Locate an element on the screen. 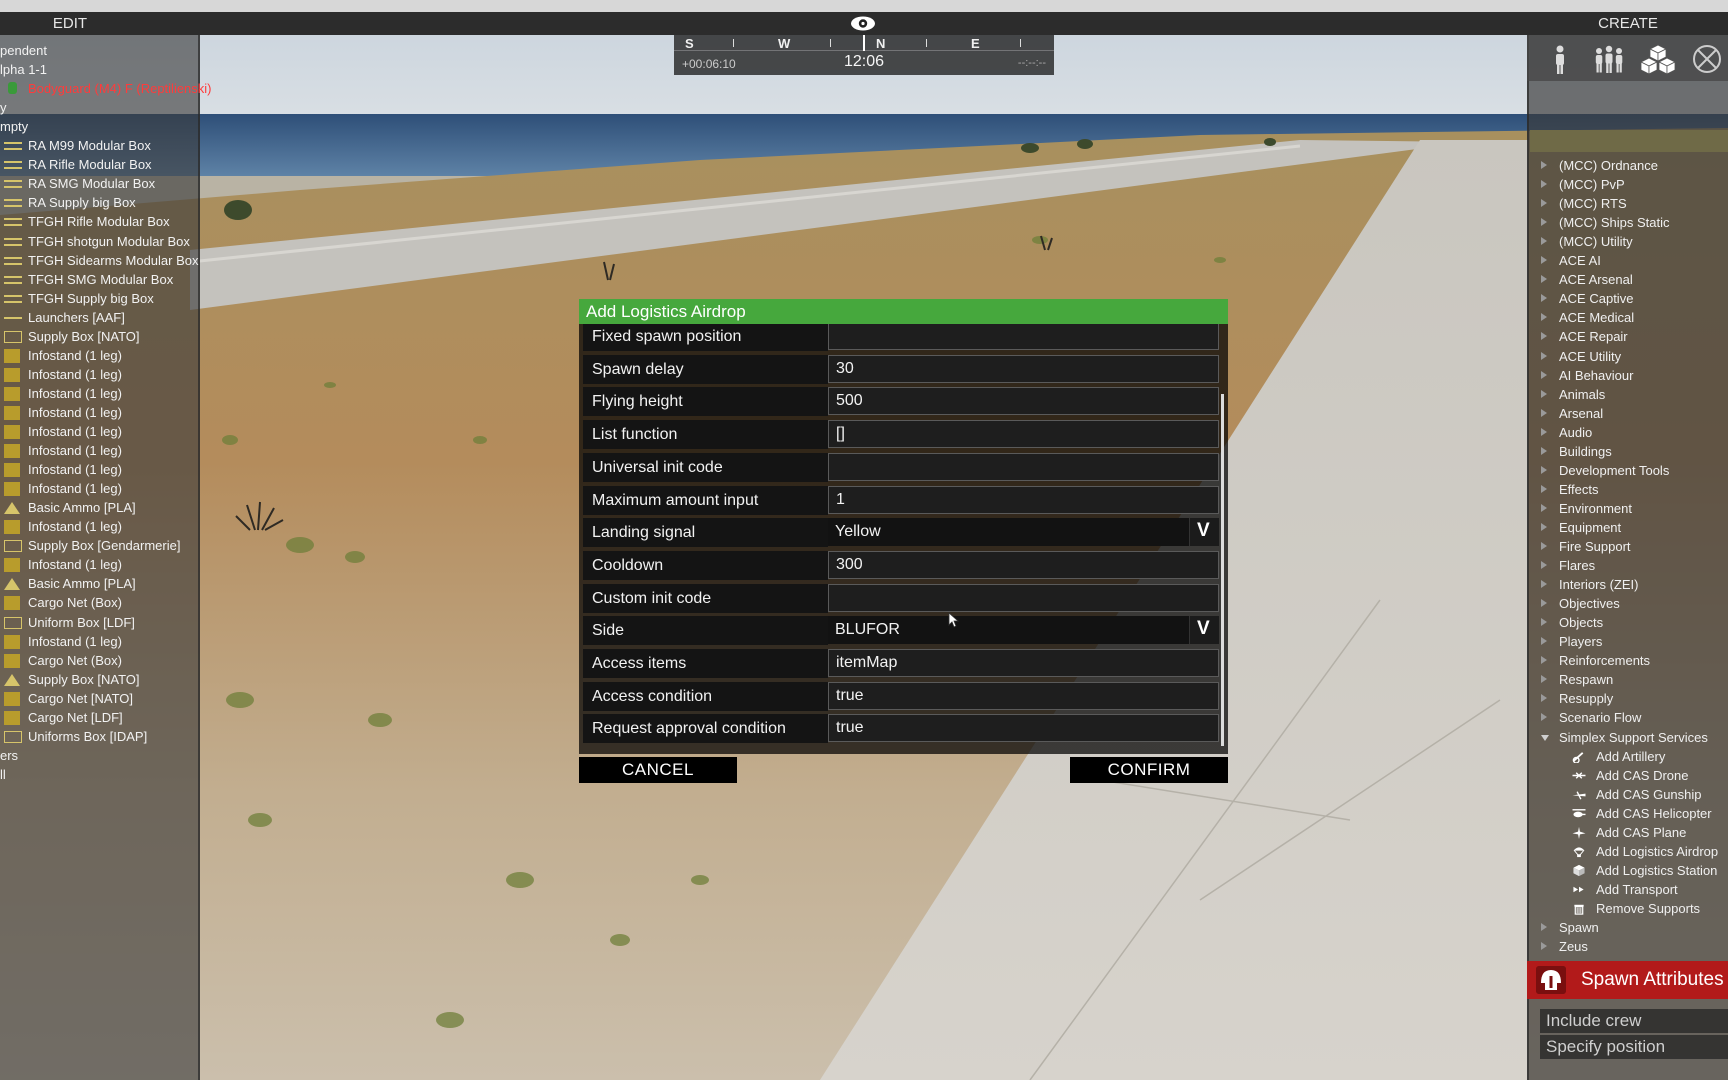 The image size is (1728, 1080). category-label: Objects is located at coordinates (1581, 622).